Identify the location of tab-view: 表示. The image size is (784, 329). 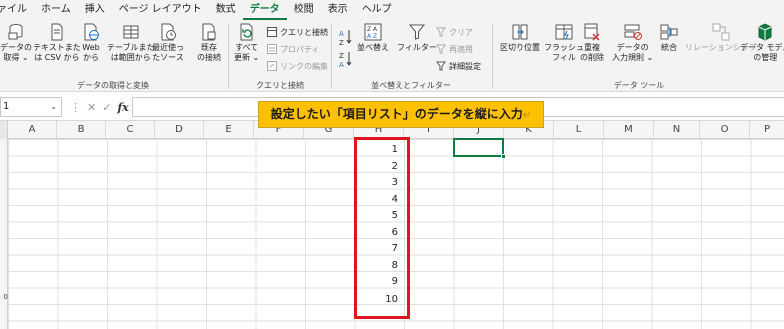
(338, 10).